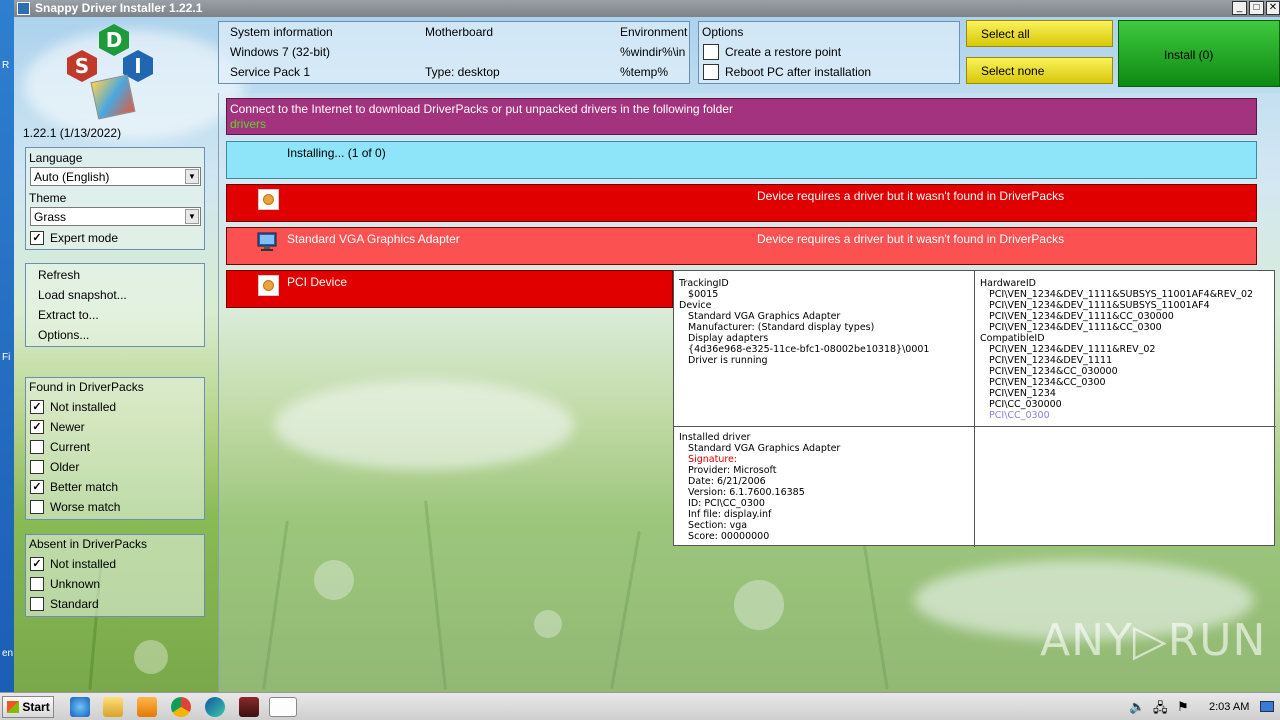  Describe the element at coordinates (114, 40) in the screenshot. I see `logo-hex-d: D` at that location.